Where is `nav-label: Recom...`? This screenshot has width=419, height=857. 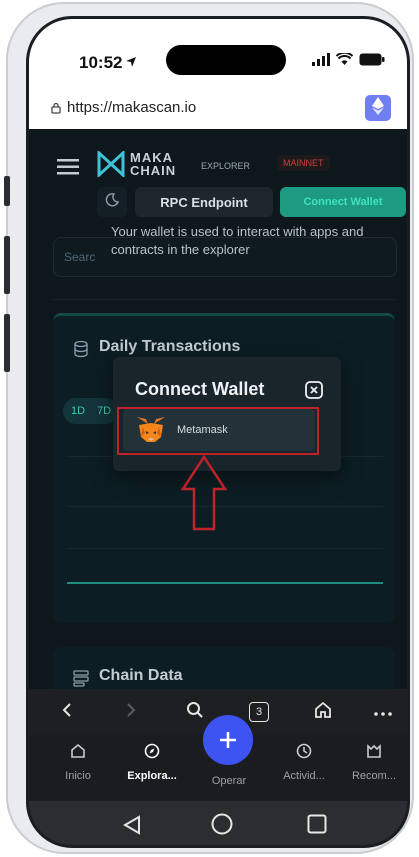
nav-label: Recom... is located at coordinates (373, 776).